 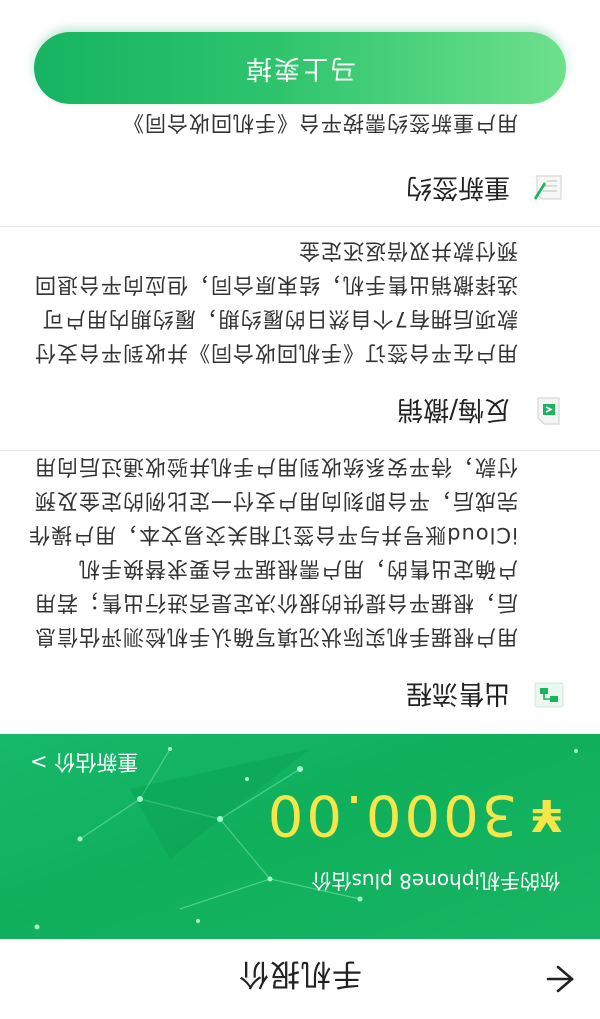 I want to click on sale-process-header: 出售流程, so click(x=485, y=695).